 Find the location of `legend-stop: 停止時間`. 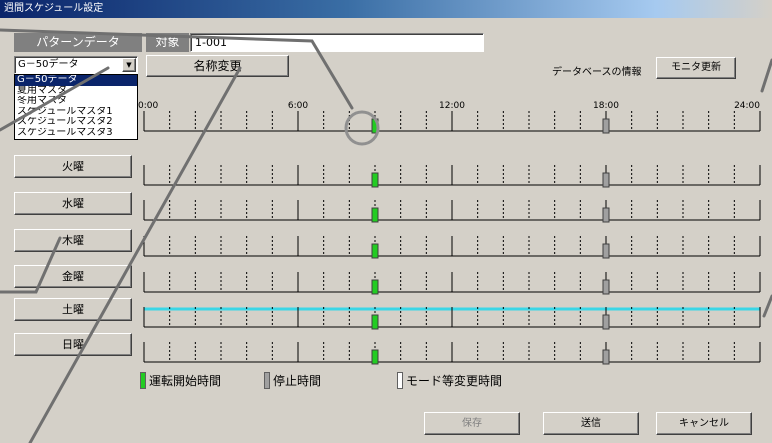

legend-stop: 停止時間 is located at coordinates (292, 380).